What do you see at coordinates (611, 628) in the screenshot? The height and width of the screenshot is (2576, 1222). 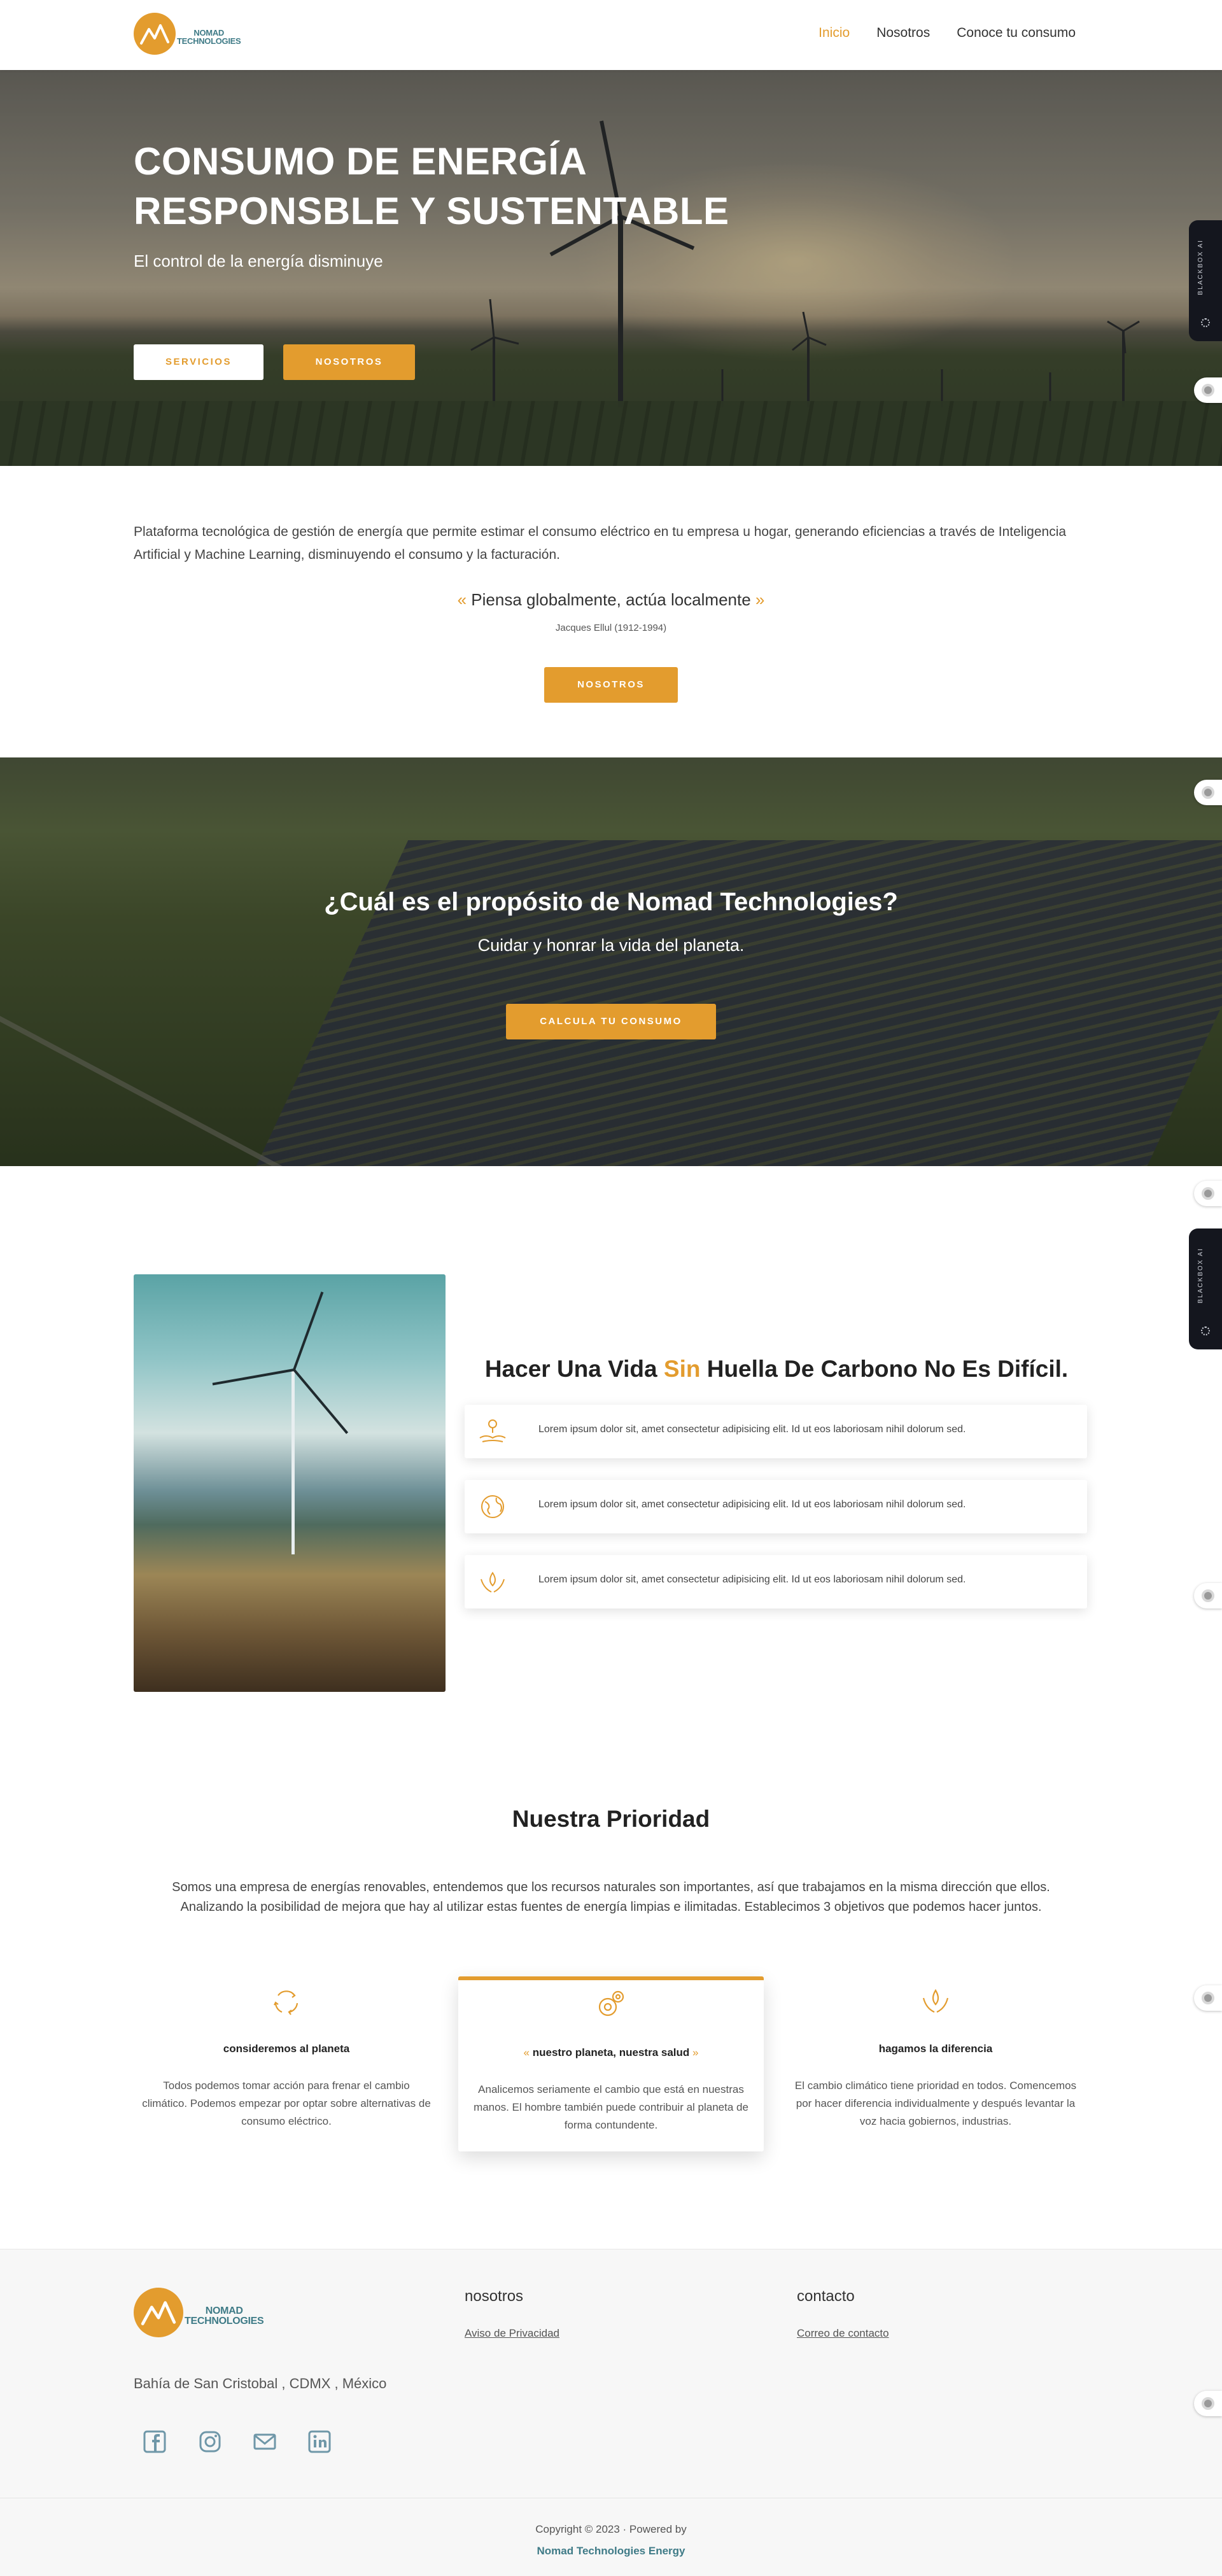 I see `quote-author: Jacques Ellul (1912-1994)` at bounding box center [611, 628].